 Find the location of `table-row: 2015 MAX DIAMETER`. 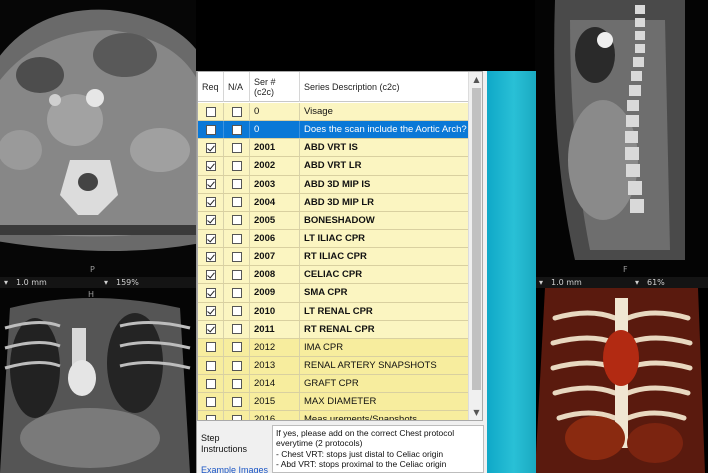

table-row: 2015 MAX DIAMETER is located at coordinates (333, 402).